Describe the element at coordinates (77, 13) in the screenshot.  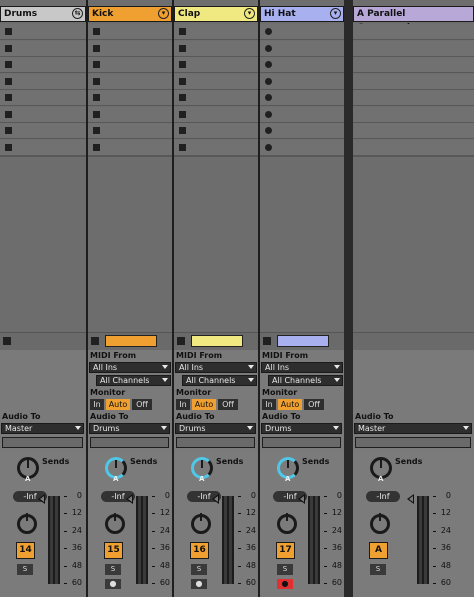
I see `group-fold-icon: ⇆` at that location.